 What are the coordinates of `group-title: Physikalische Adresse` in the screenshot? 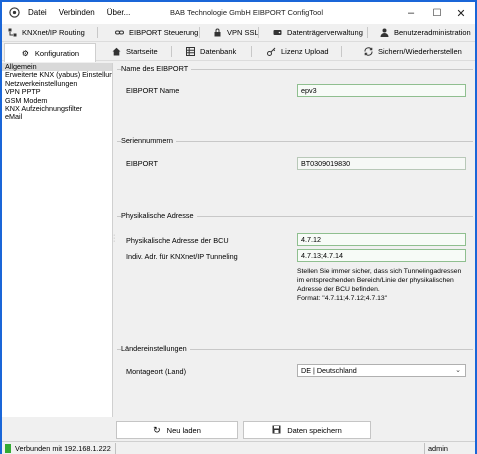 It's located at (159, 215).